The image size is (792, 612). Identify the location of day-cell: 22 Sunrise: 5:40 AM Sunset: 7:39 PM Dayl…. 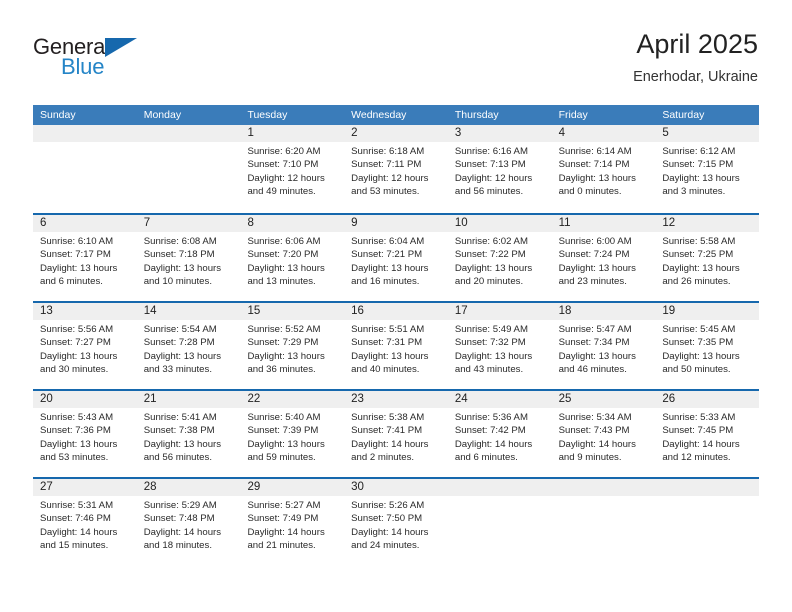
(292, 434).